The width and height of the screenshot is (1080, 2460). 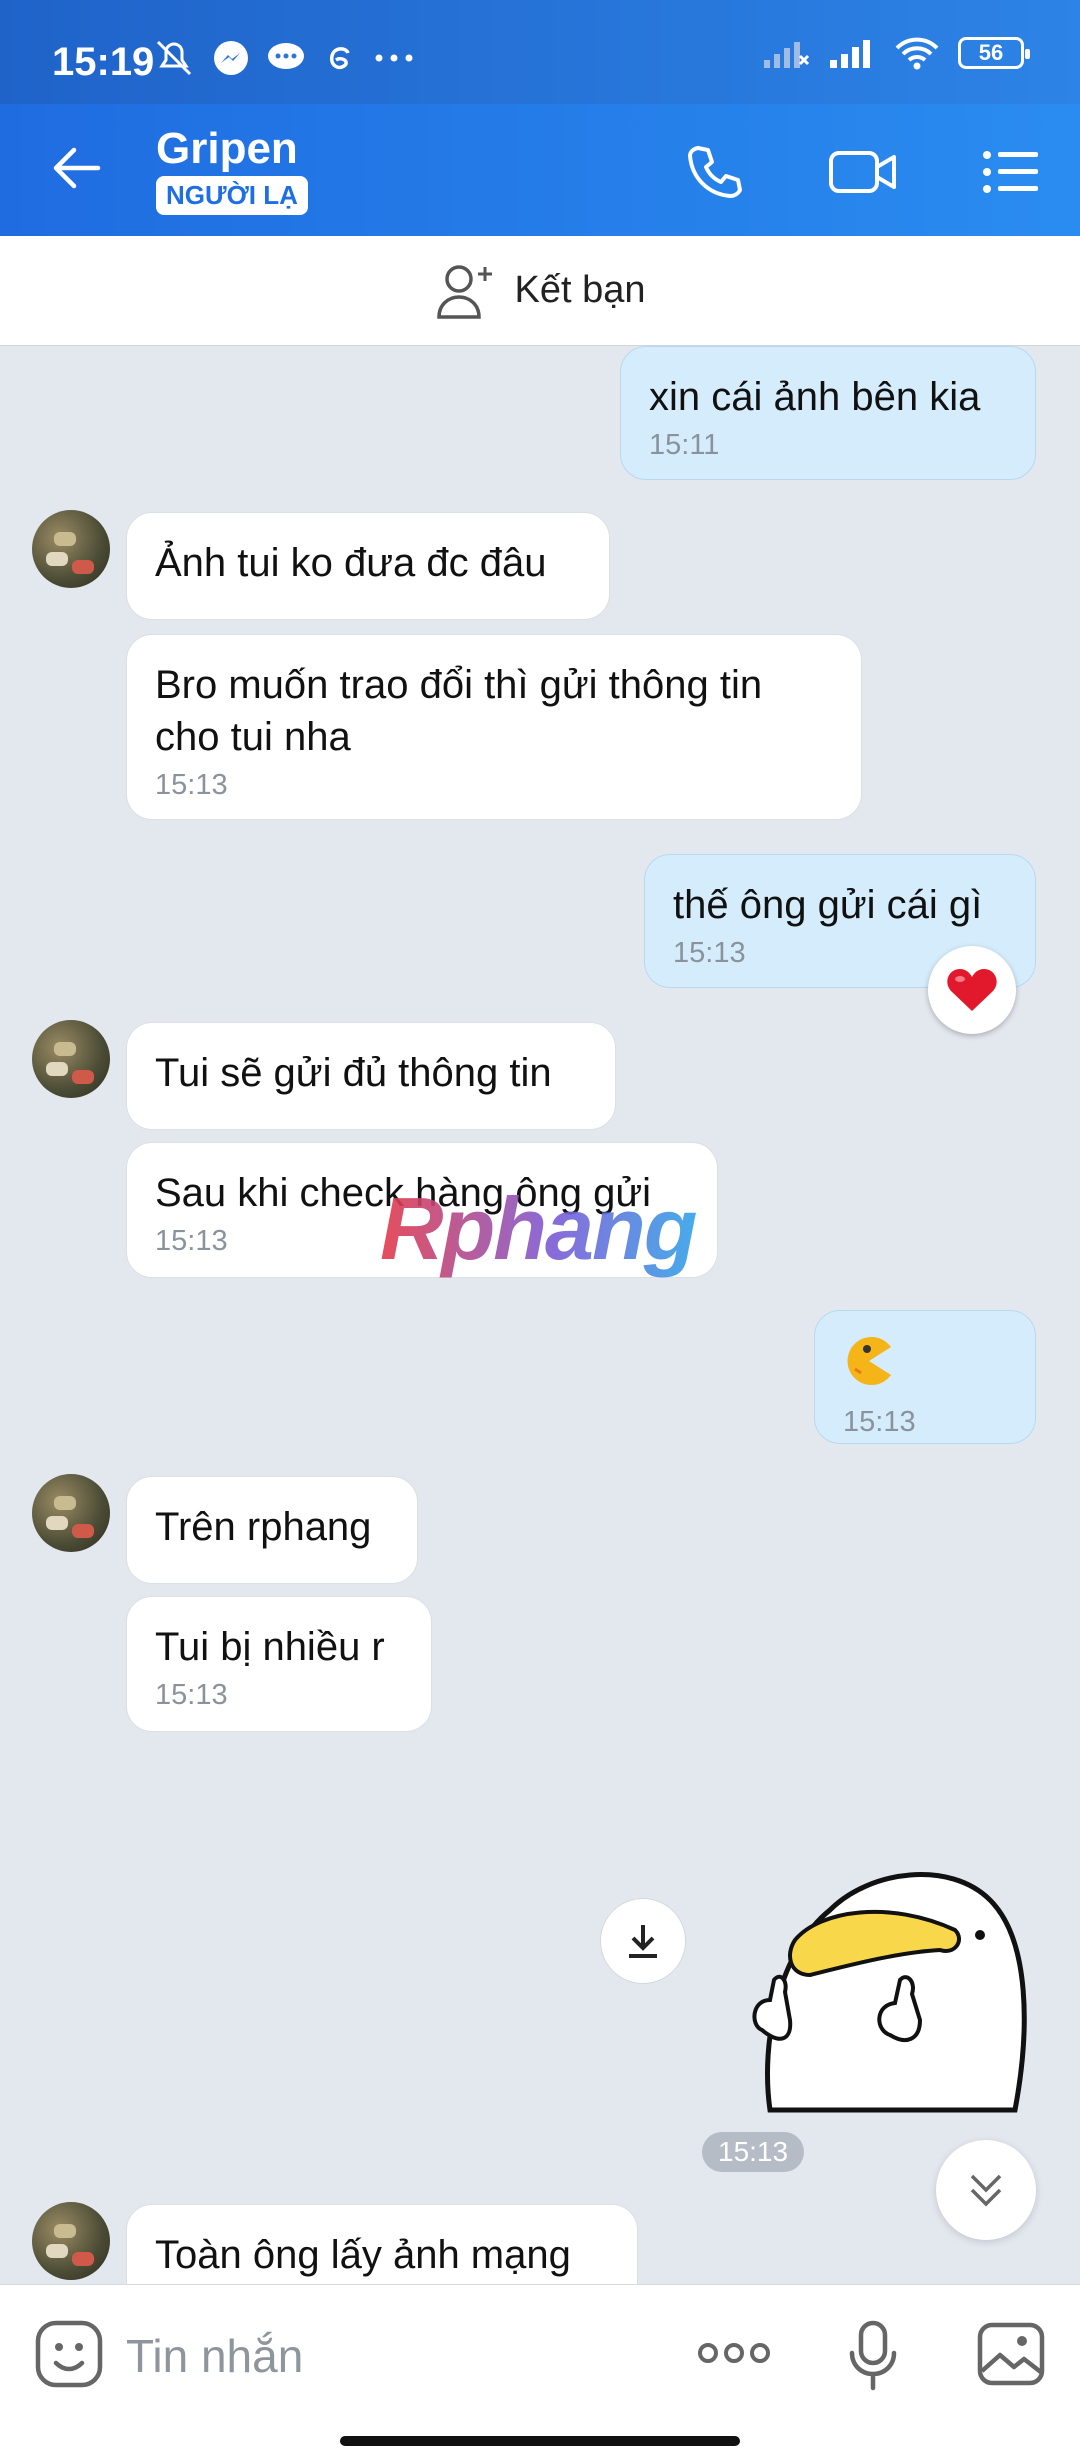 What do you see at coordinates (714, 172) in the screenshot?
I see `phone-call-icon` at bounding box center [714, 172].